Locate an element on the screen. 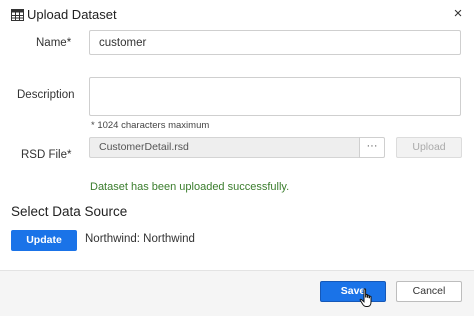 This screenshot has width=474, height=316. rsd-file-label: RSD File* is located at coordinates (46, 155).